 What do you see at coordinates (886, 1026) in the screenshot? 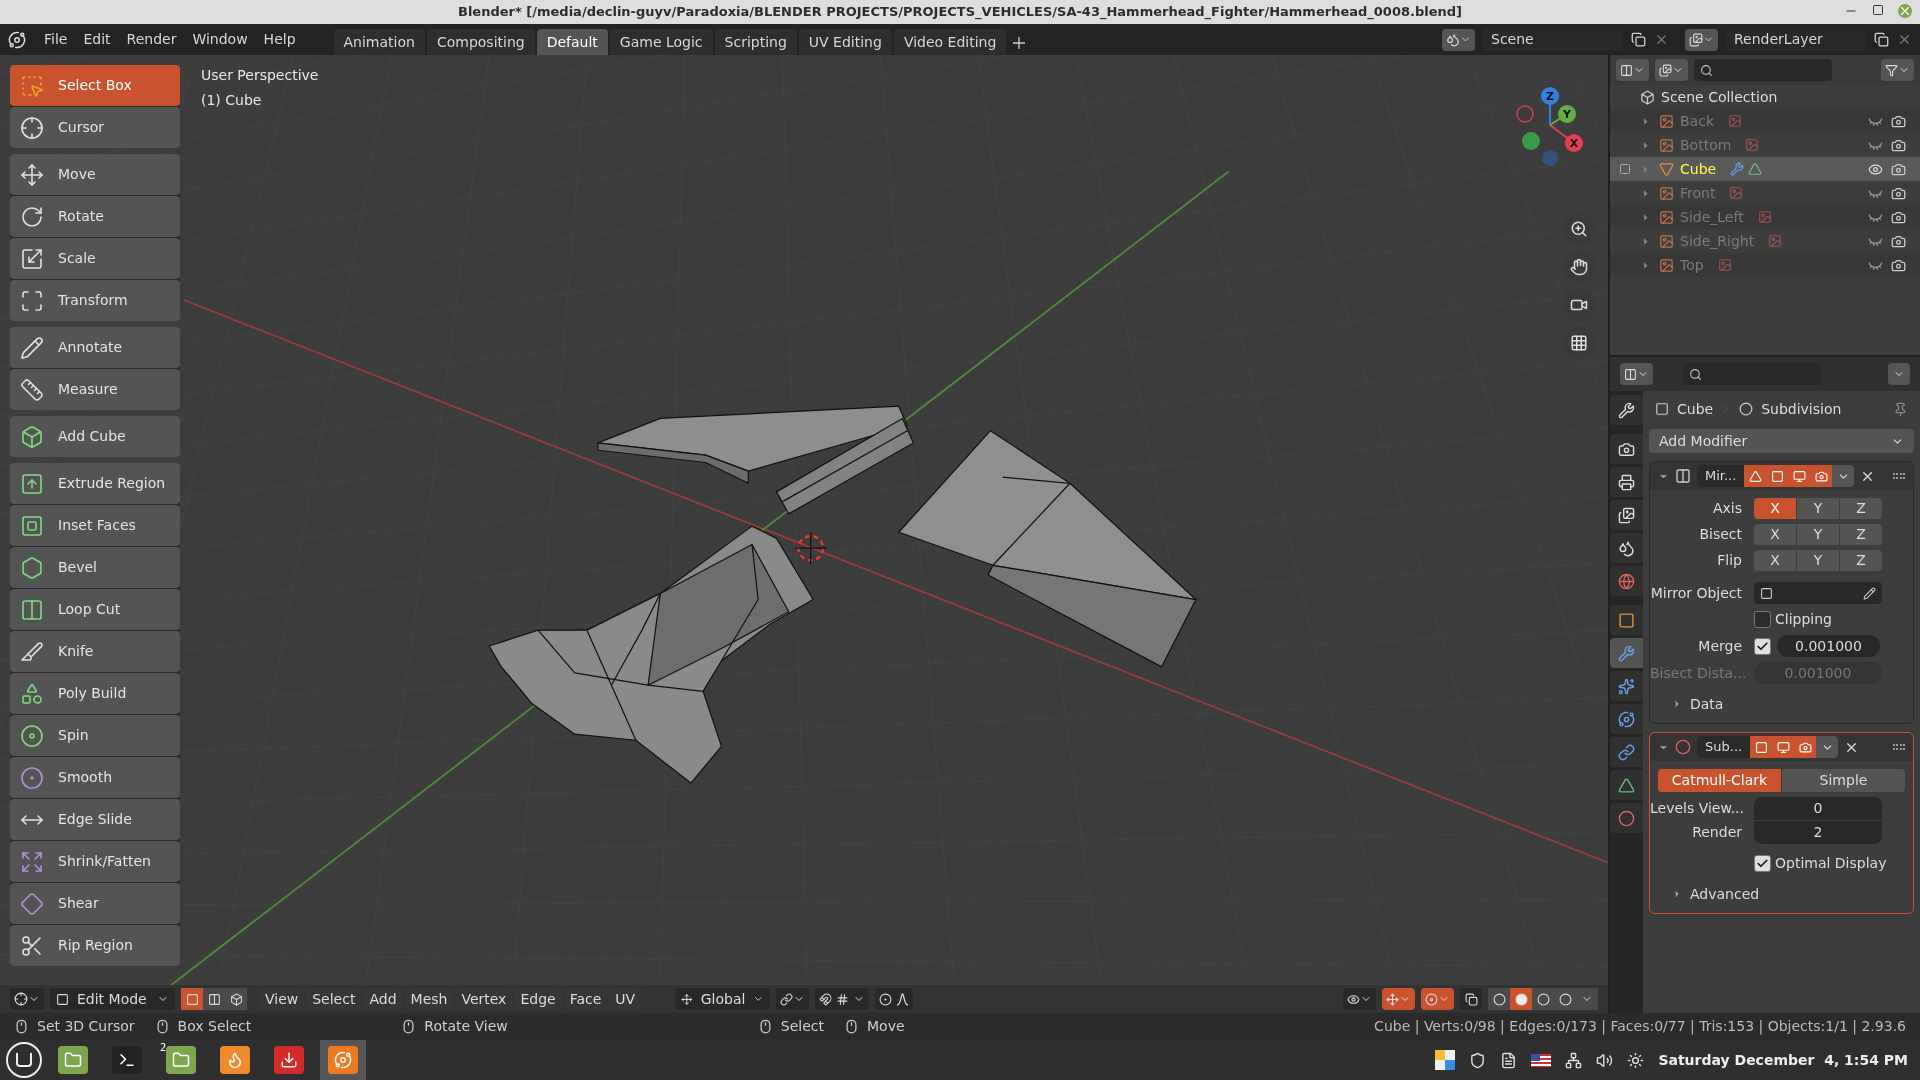
I see `status-hint: Move` at bounding box center [886, 1026].